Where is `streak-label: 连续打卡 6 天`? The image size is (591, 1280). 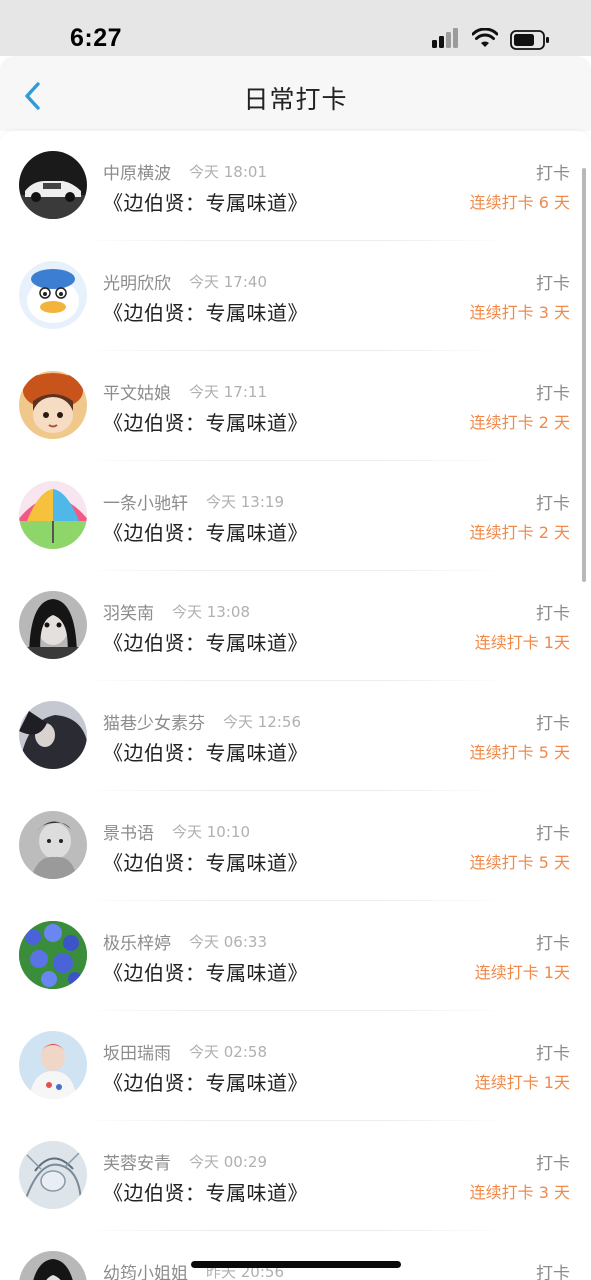 streak-label: 连续打卡 6 天 is located at coordinates (519, 202).